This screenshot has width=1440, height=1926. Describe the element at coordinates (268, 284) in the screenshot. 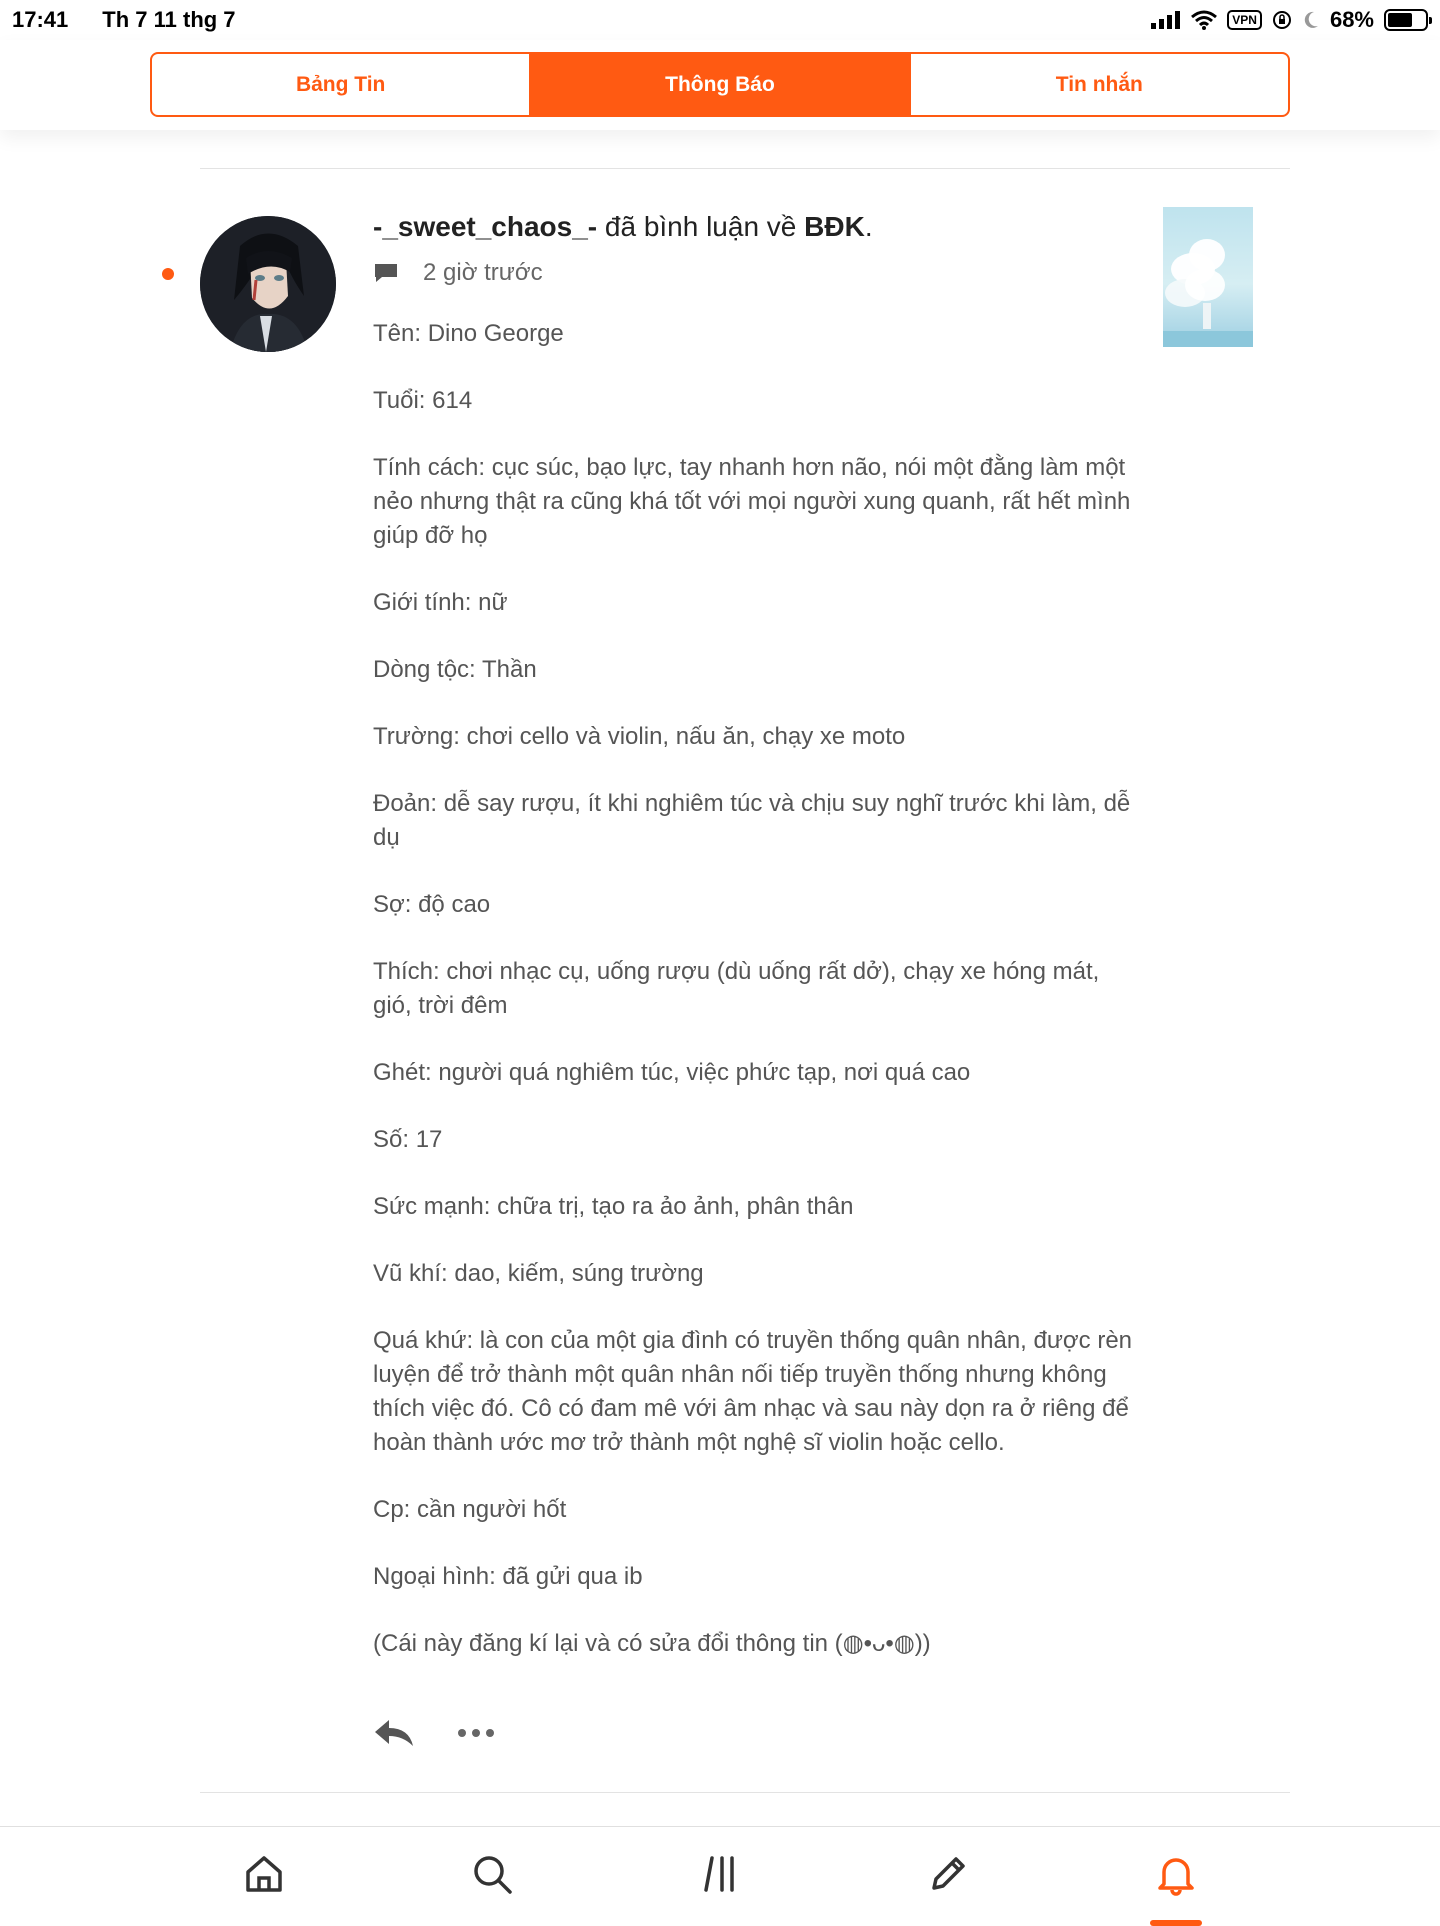

I see `avatar` at that location.